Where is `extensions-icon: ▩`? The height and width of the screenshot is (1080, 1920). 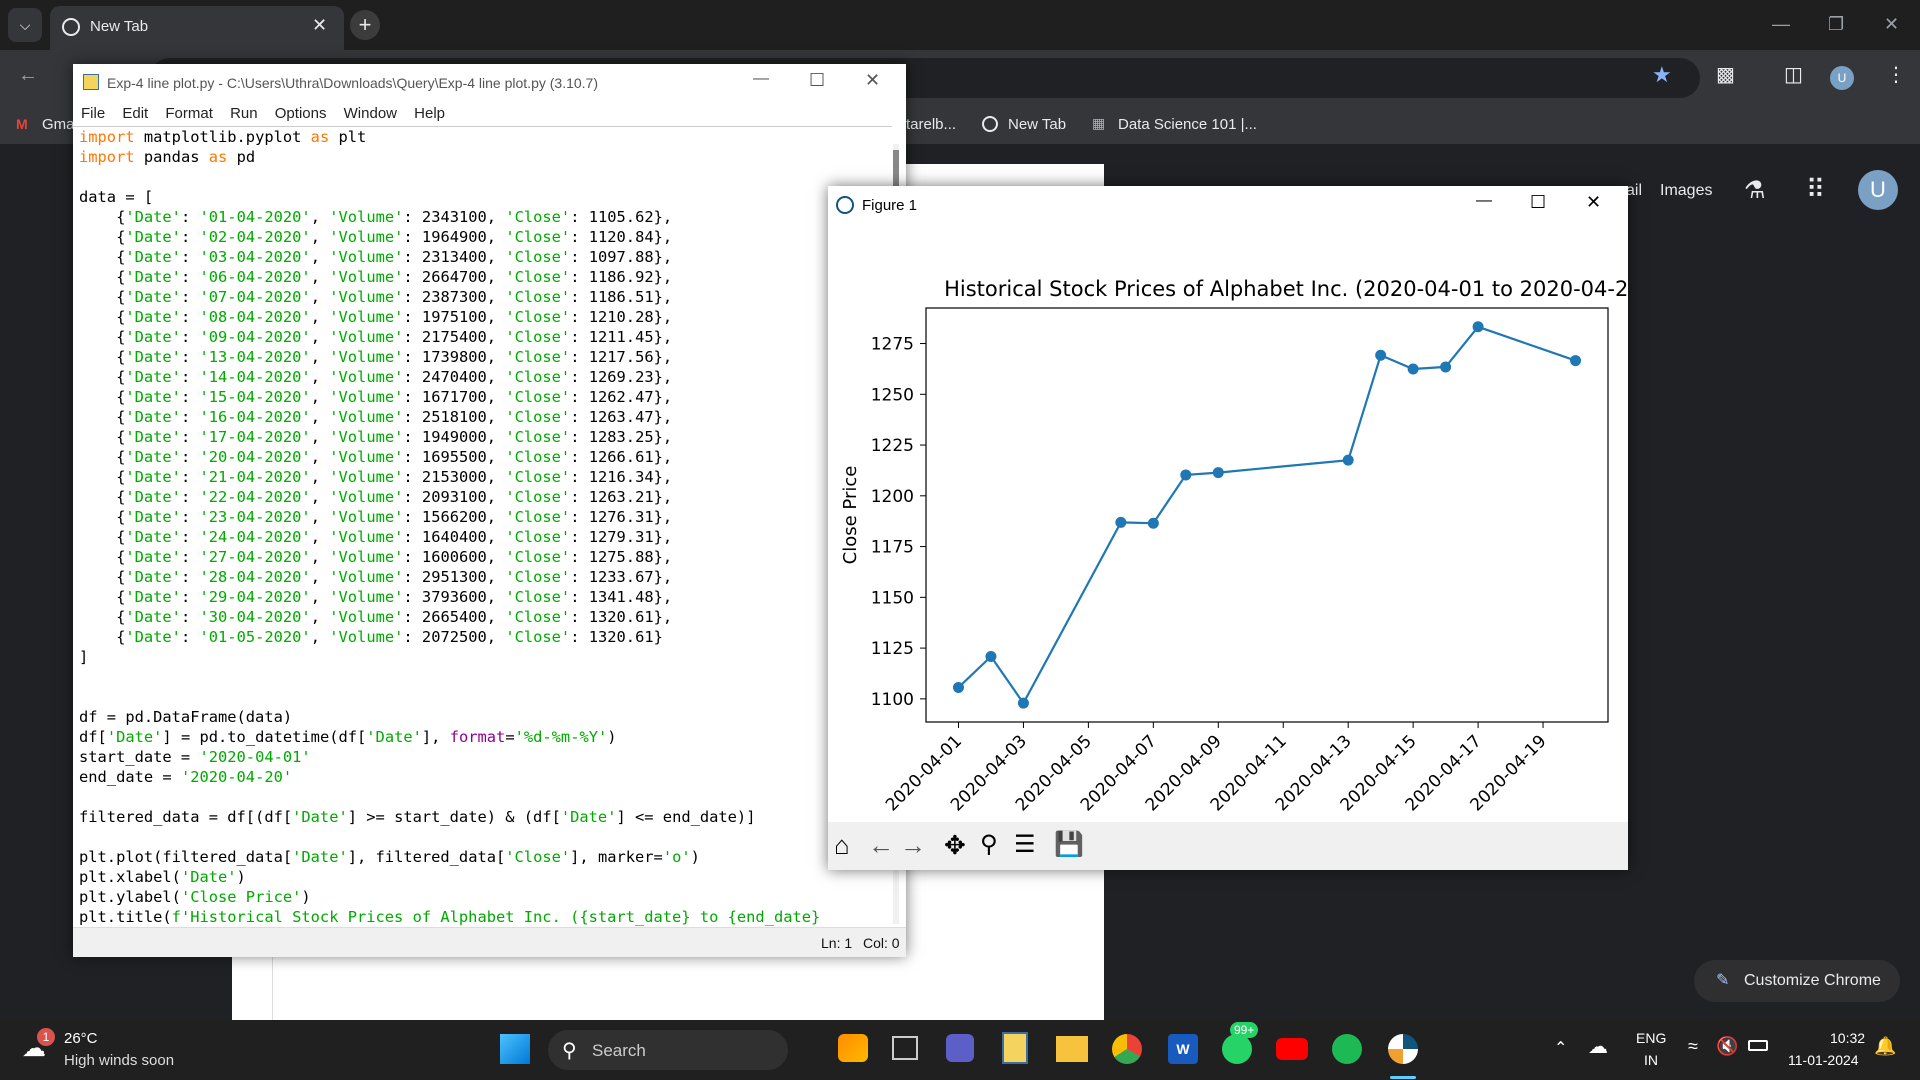 extensions-icon: ▩ is located at coordinates (1725, 74).